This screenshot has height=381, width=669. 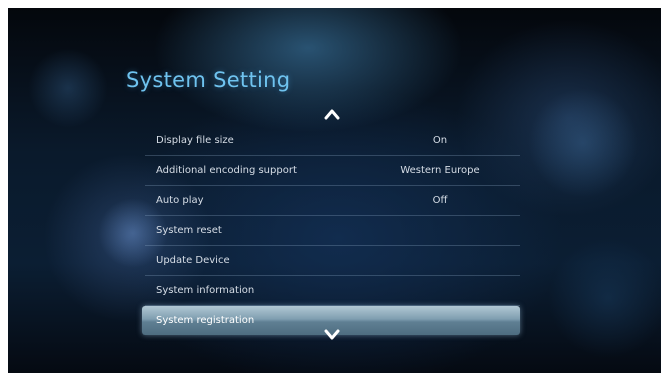 What do you see at coordinates (193, 260) in the screenshot?
I see `menu-item-label: Update Device` at bounding box center [193, 260].